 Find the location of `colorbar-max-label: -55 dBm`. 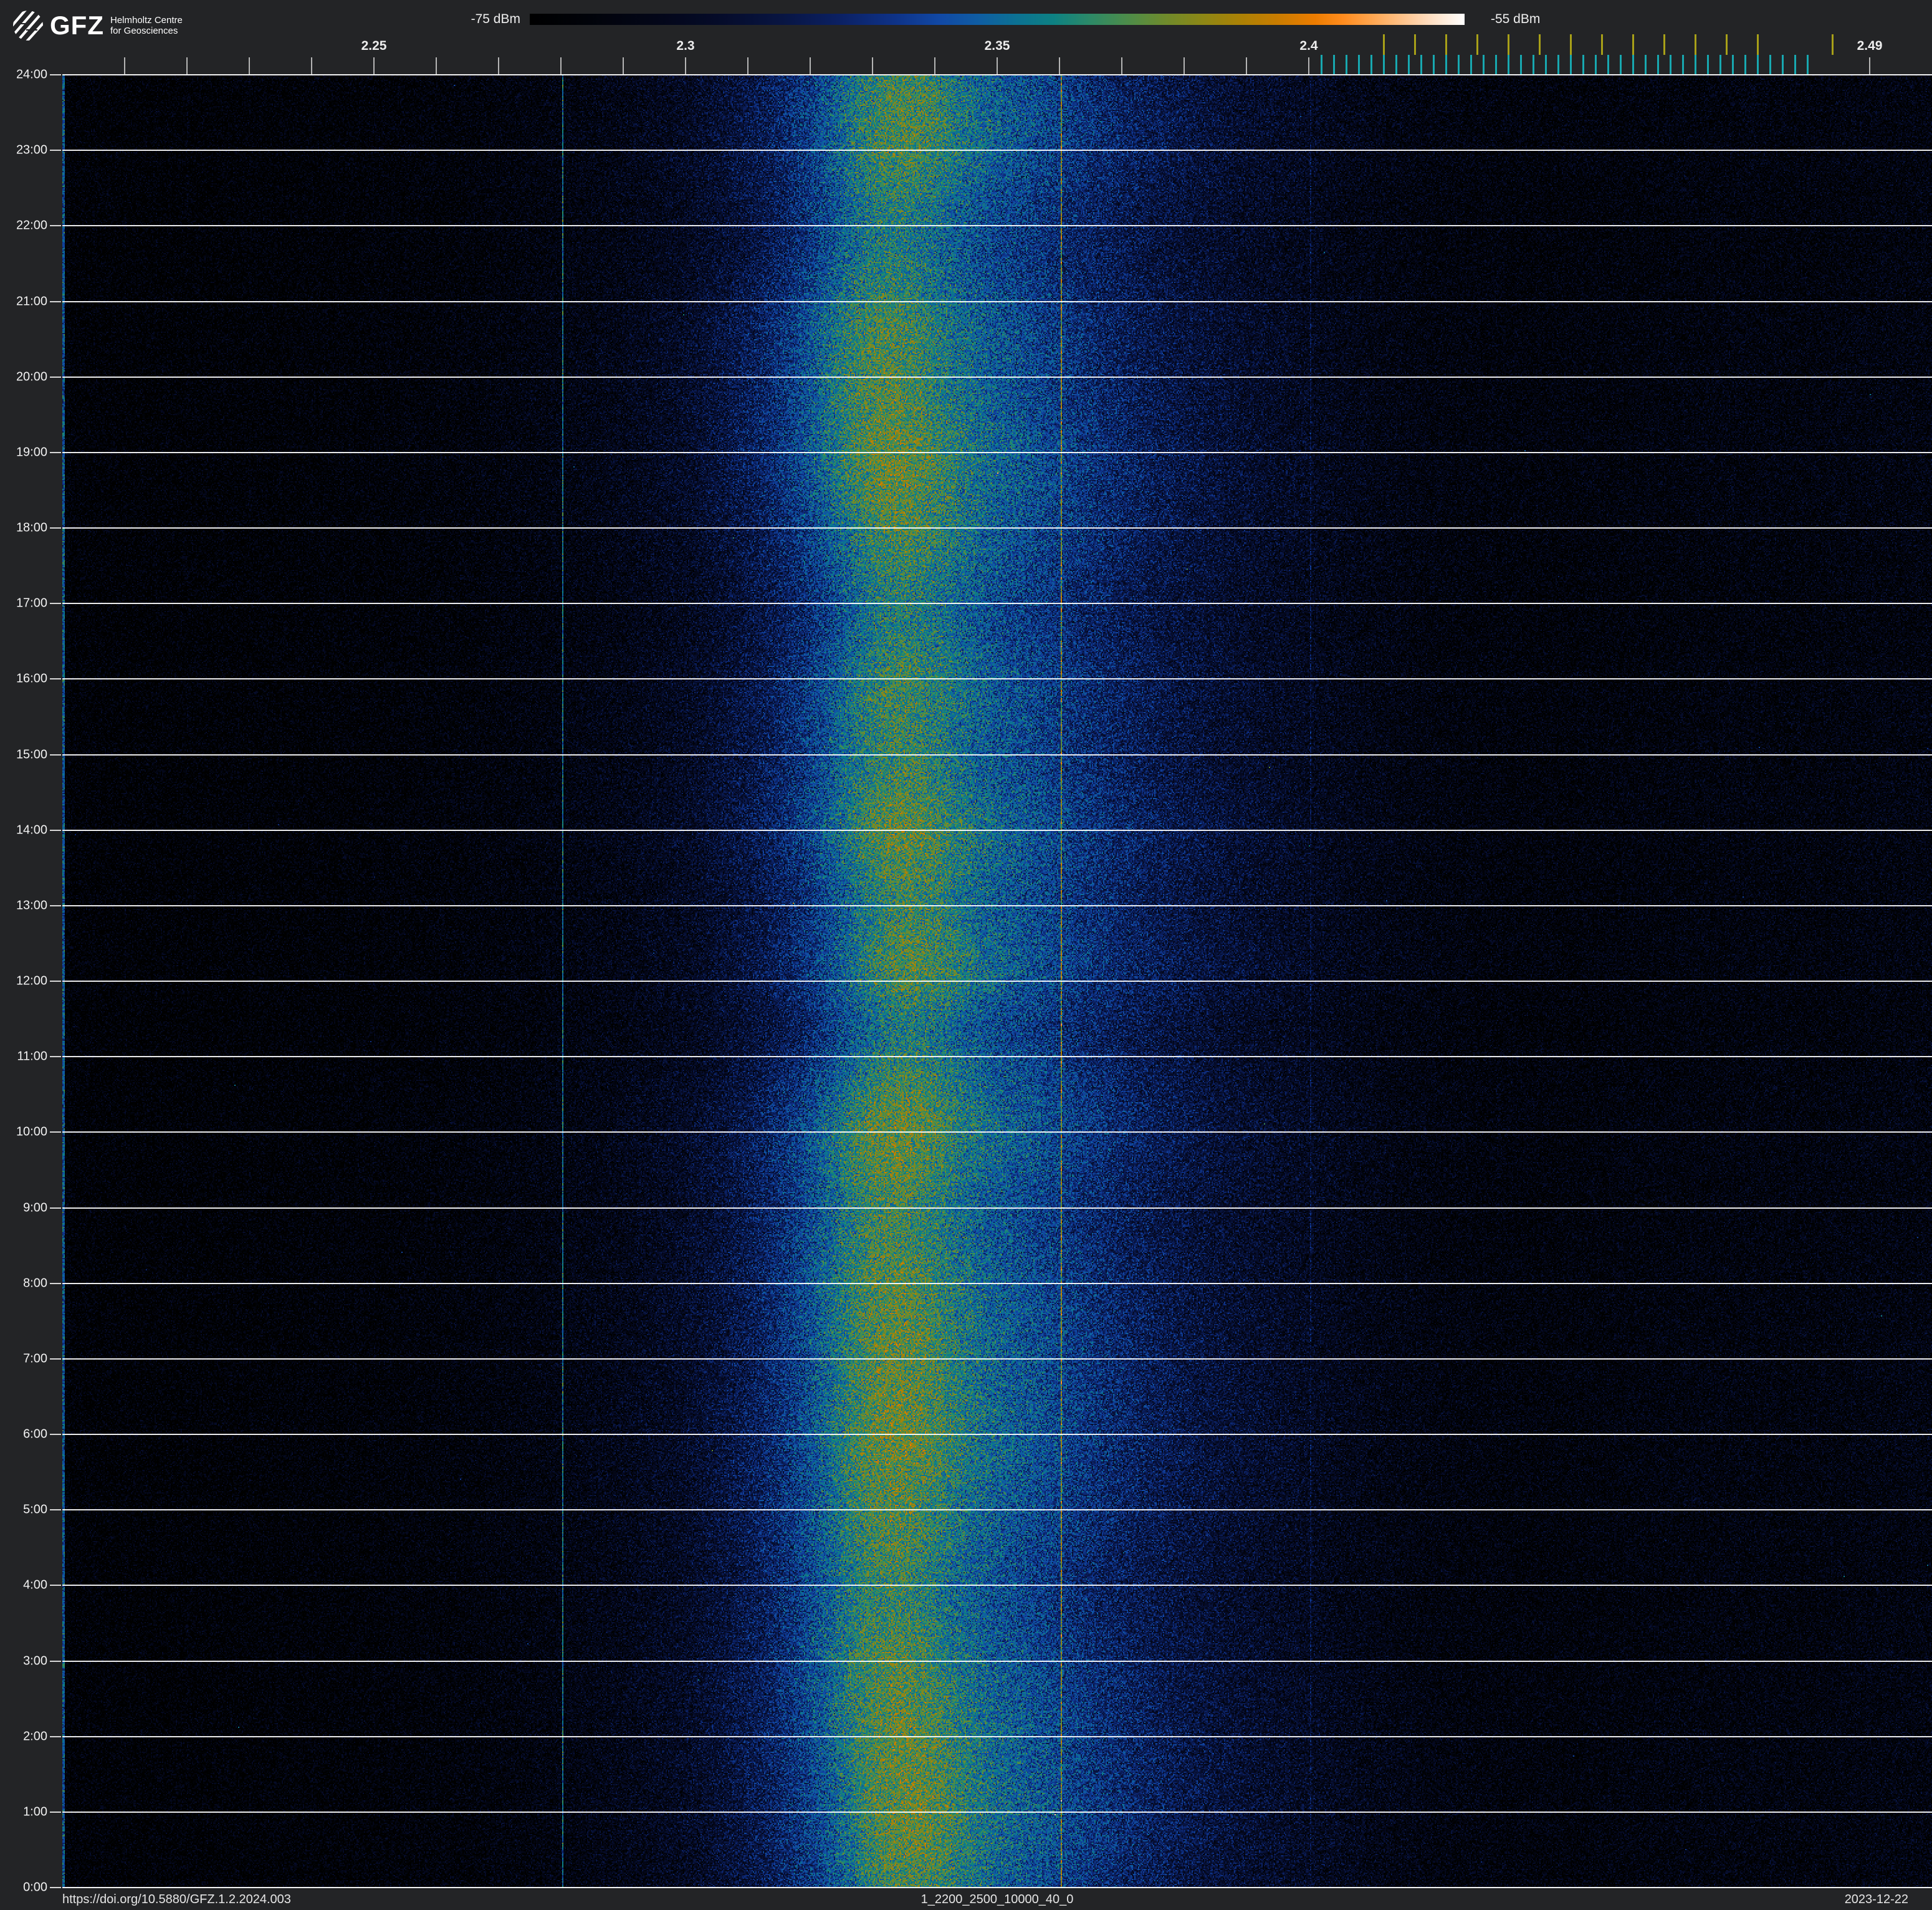

colorbar-max-label: -55 dBm is located at coordinates (1516, 19).